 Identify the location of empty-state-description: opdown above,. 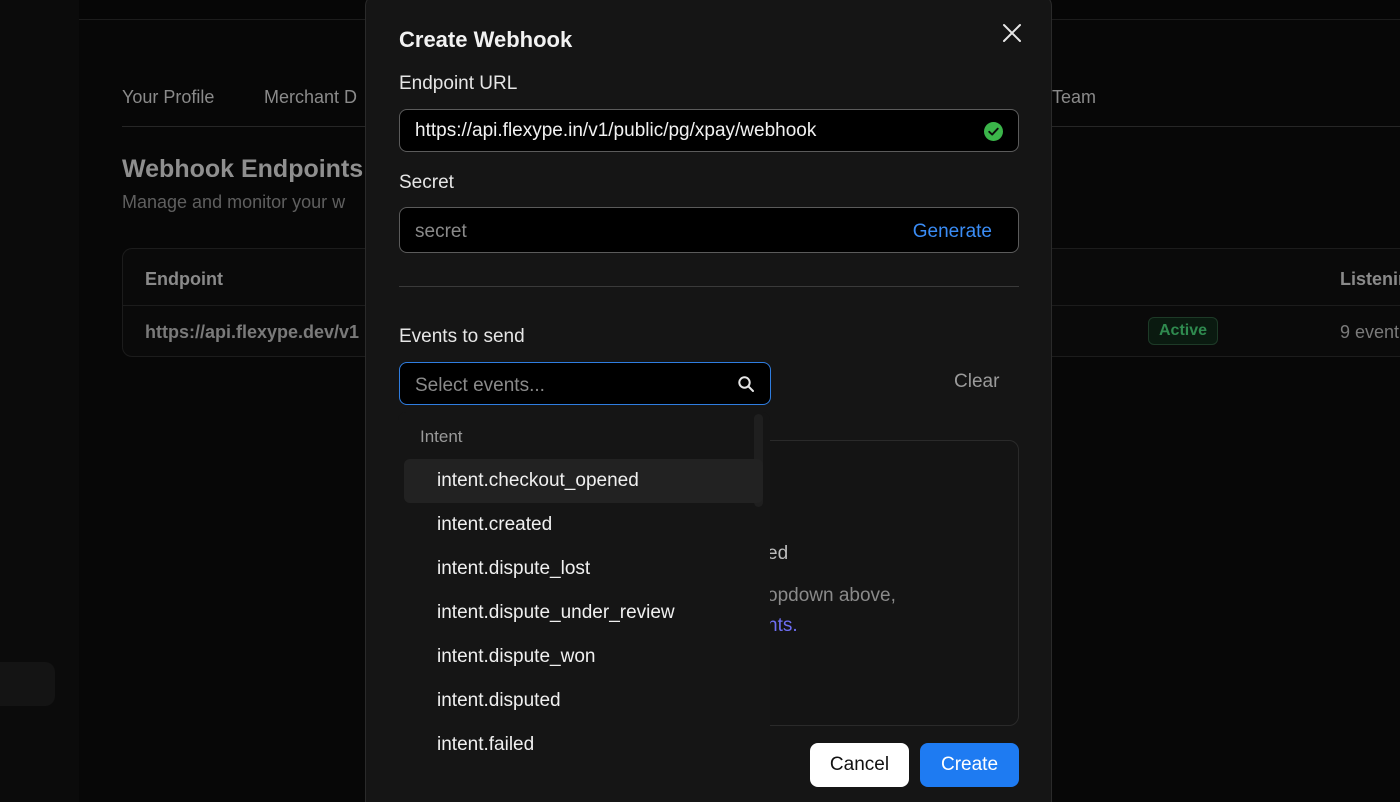
(831, 595).